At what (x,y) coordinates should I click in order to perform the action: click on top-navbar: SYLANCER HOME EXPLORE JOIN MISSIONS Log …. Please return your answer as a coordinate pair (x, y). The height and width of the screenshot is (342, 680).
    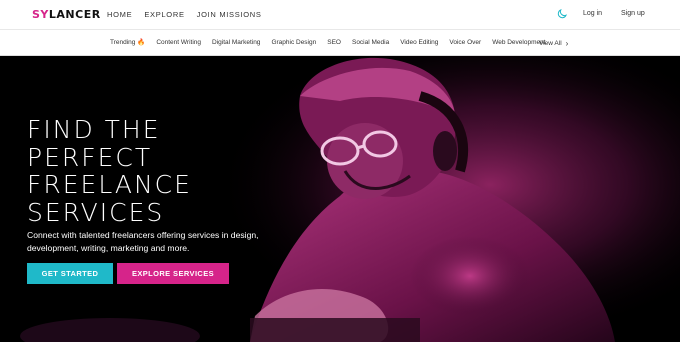
    Looking at the image, I should click on (340, 14).